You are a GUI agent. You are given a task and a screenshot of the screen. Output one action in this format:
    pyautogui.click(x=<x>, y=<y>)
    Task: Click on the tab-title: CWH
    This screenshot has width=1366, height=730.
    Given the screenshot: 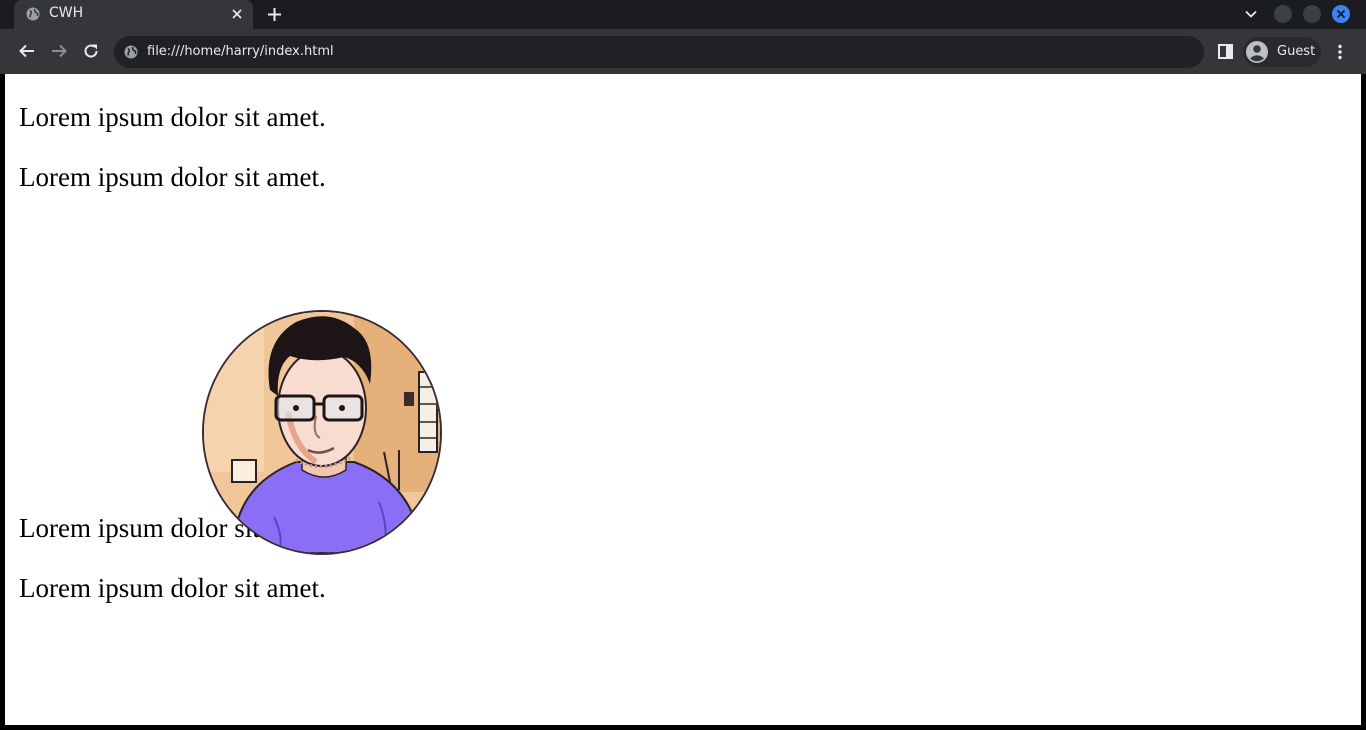 What is the action you would take?
    pyautogui.click(x=66, y=13)
    